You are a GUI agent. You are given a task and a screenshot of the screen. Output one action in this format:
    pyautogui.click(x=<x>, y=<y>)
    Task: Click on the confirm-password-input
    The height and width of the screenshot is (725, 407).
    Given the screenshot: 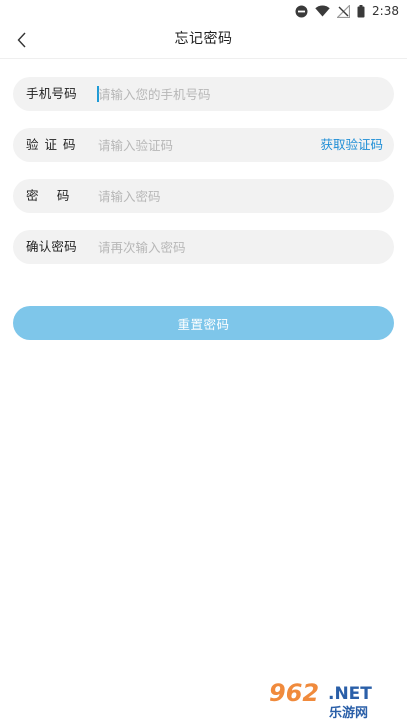 What is the action you would take?
    pyautogui.click(x=208, y=247)
    